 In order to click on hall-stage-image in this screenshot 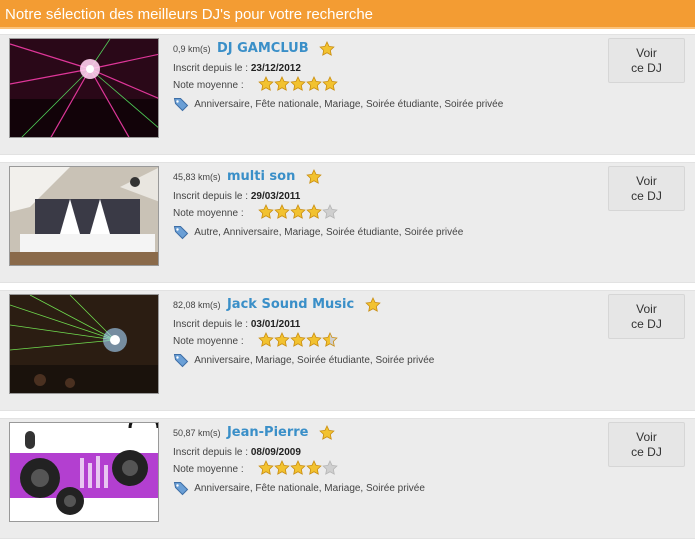, I will do `click(84, 216)`.